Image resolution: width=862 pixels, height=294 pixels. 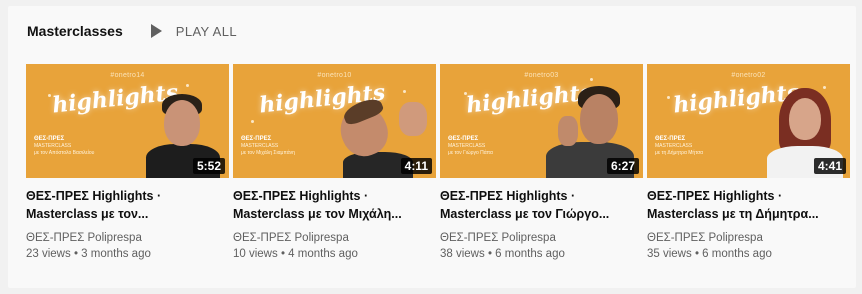 What do you see at coordinates (829, 166) in the screenshot?
I see `duration-badge: 4:41` at bounding box center [829, 166].